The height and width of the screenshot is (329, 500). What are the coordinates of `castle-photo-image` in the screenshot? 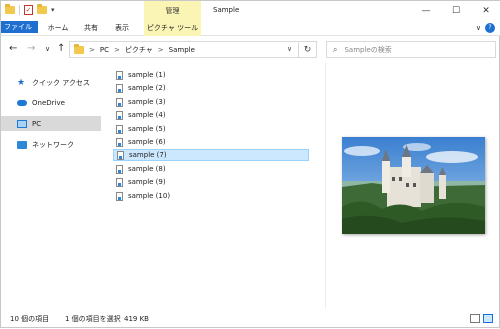 It's located at (413, 185).